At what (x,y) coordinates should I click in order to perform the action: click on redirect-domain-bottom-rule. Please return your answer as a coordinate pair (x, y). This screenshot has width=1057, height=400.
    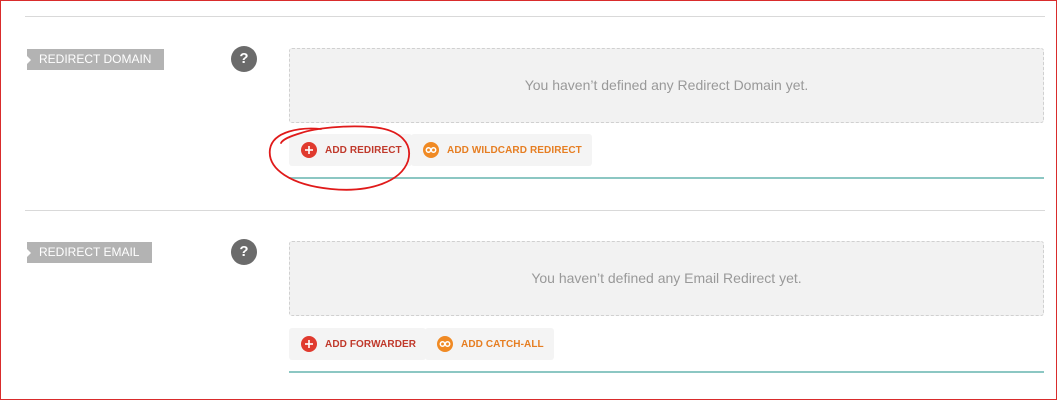
    Looking at the image, I should click on (666, 178).